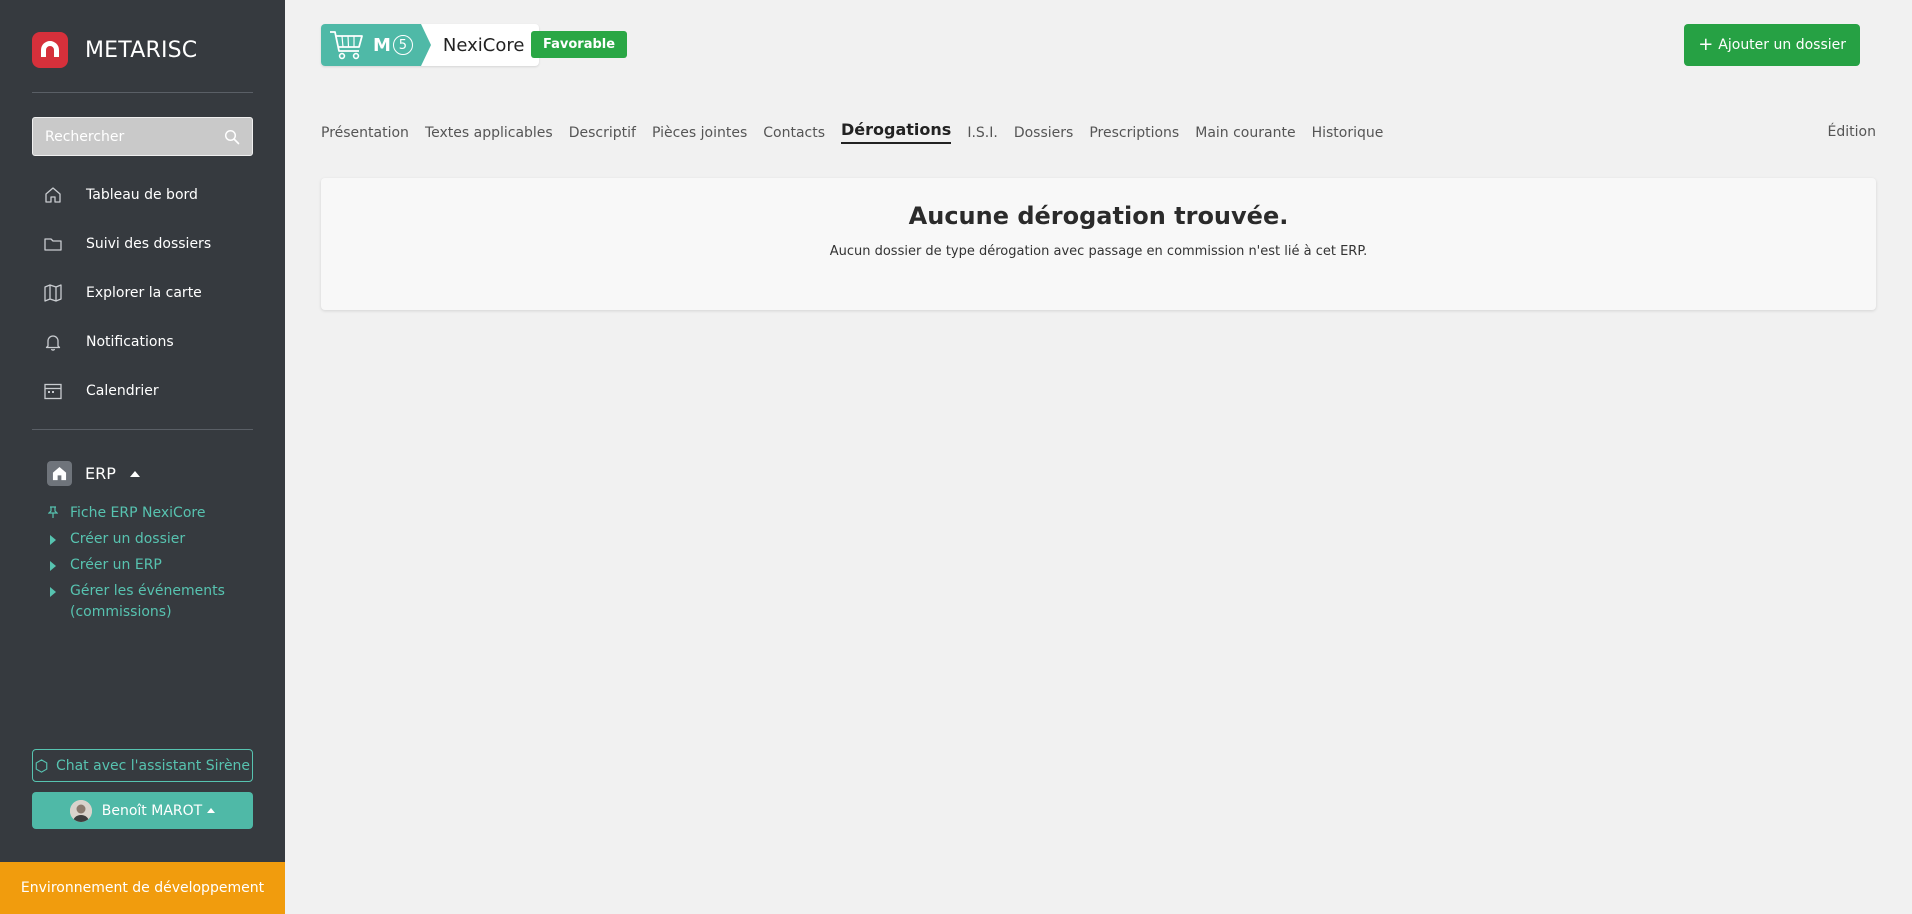 The image size is (1912, 914). I want to click on erp-link-fiche: Fiche ERP NexiCore, so click(153, 513).